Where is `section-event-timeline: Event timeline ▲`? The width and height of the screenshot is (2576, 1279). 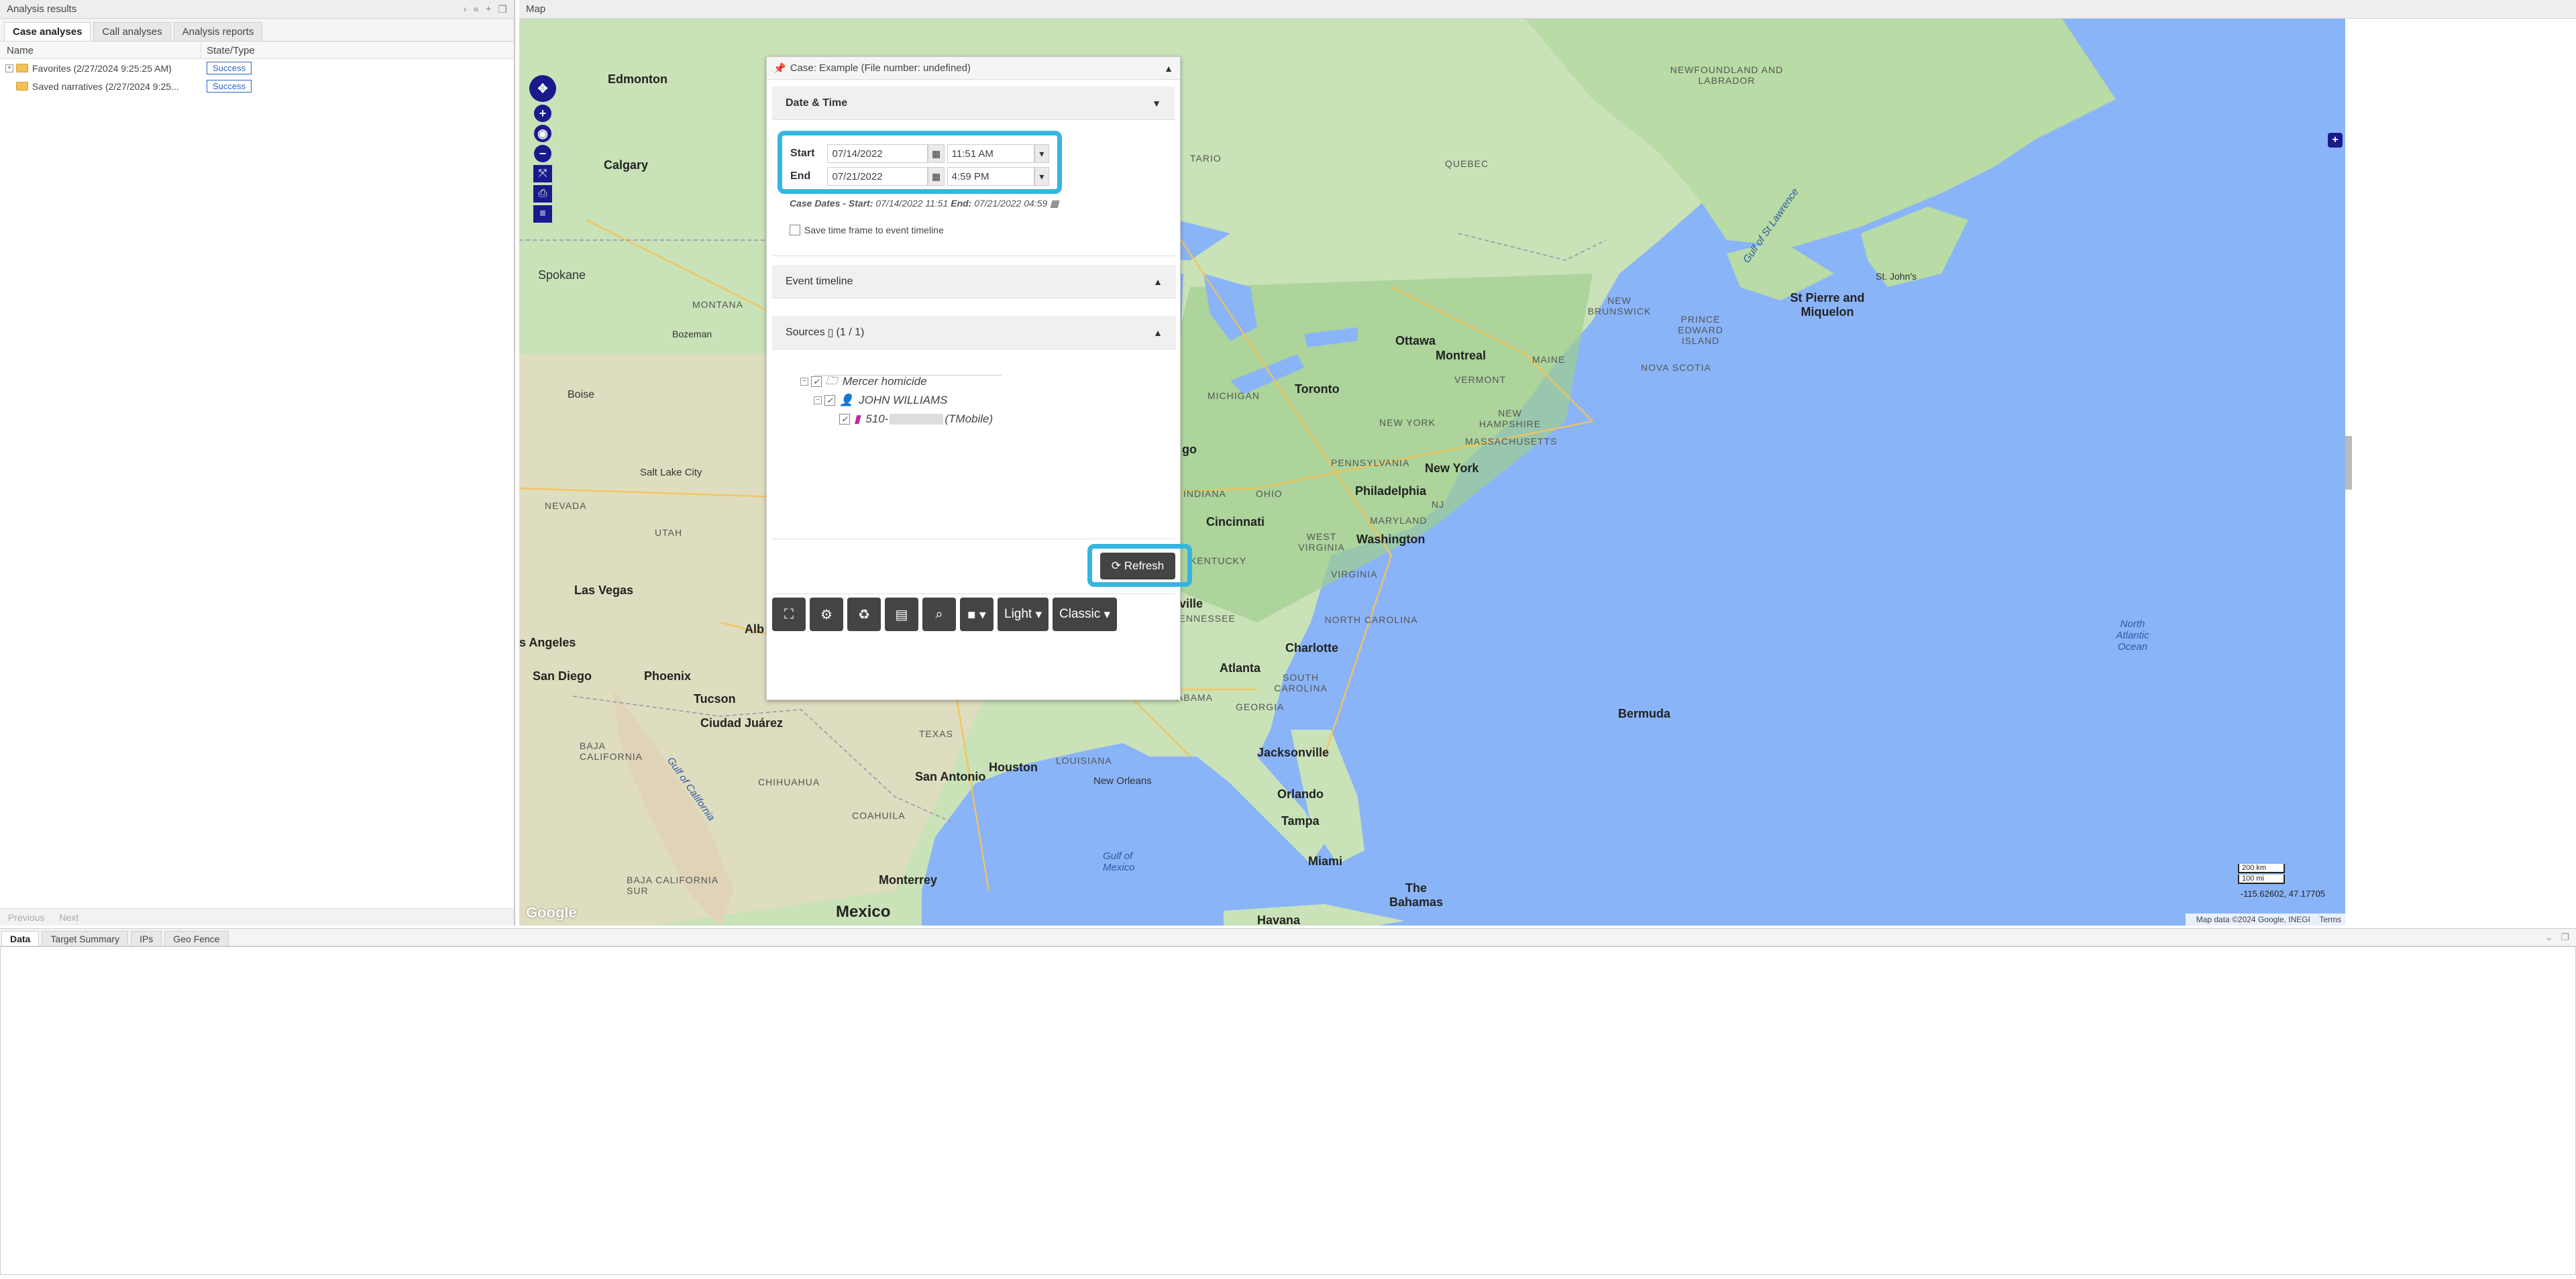 section-event-timeline: Event timeline ▲ is located at coordinates (974, 281).